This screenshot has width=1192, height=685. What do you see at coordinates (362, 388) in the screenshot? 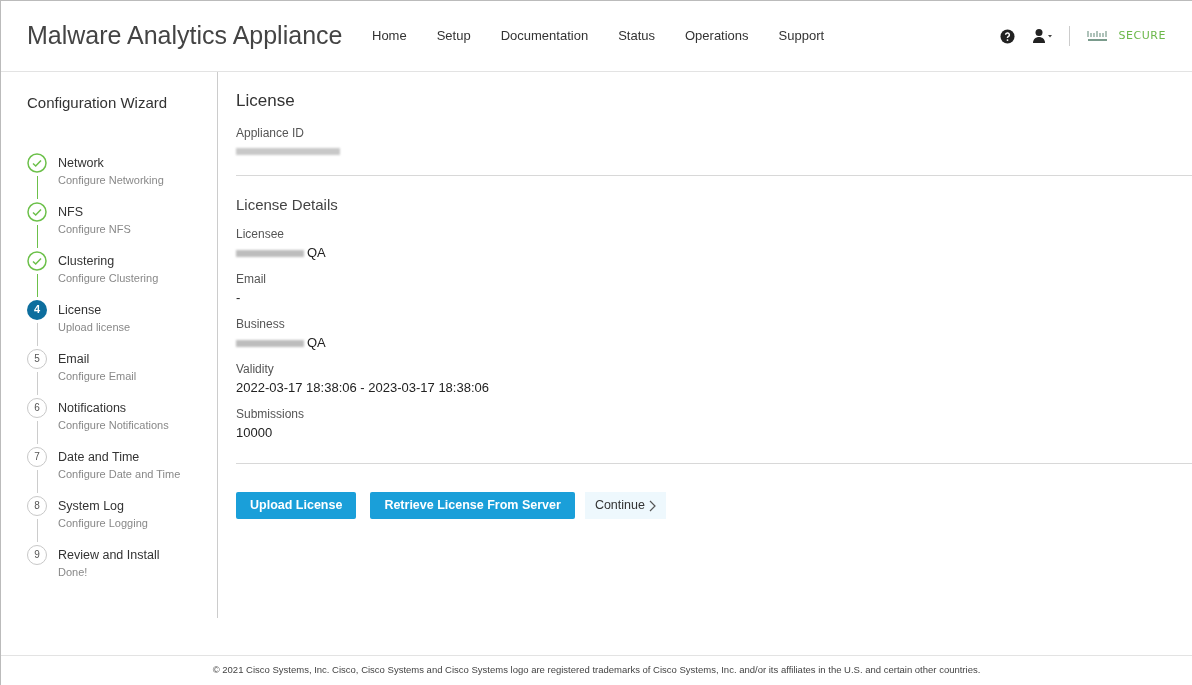
I see `field-value: 2022-03-17 18:38:06 - 2023-03-17 18:38:06` at bounding box center [362, 388].